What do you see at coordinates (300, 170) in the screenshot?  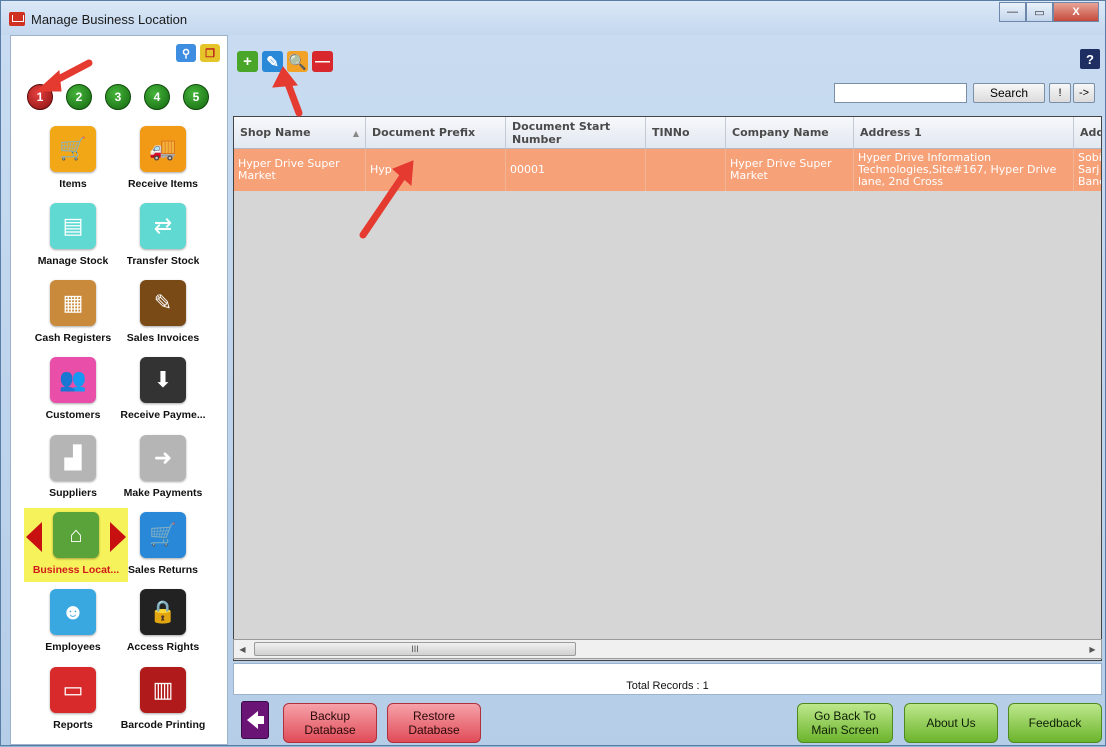 I see `cell-shop-name: Hyper Drive Super Market` at bounding box center [300, 170].